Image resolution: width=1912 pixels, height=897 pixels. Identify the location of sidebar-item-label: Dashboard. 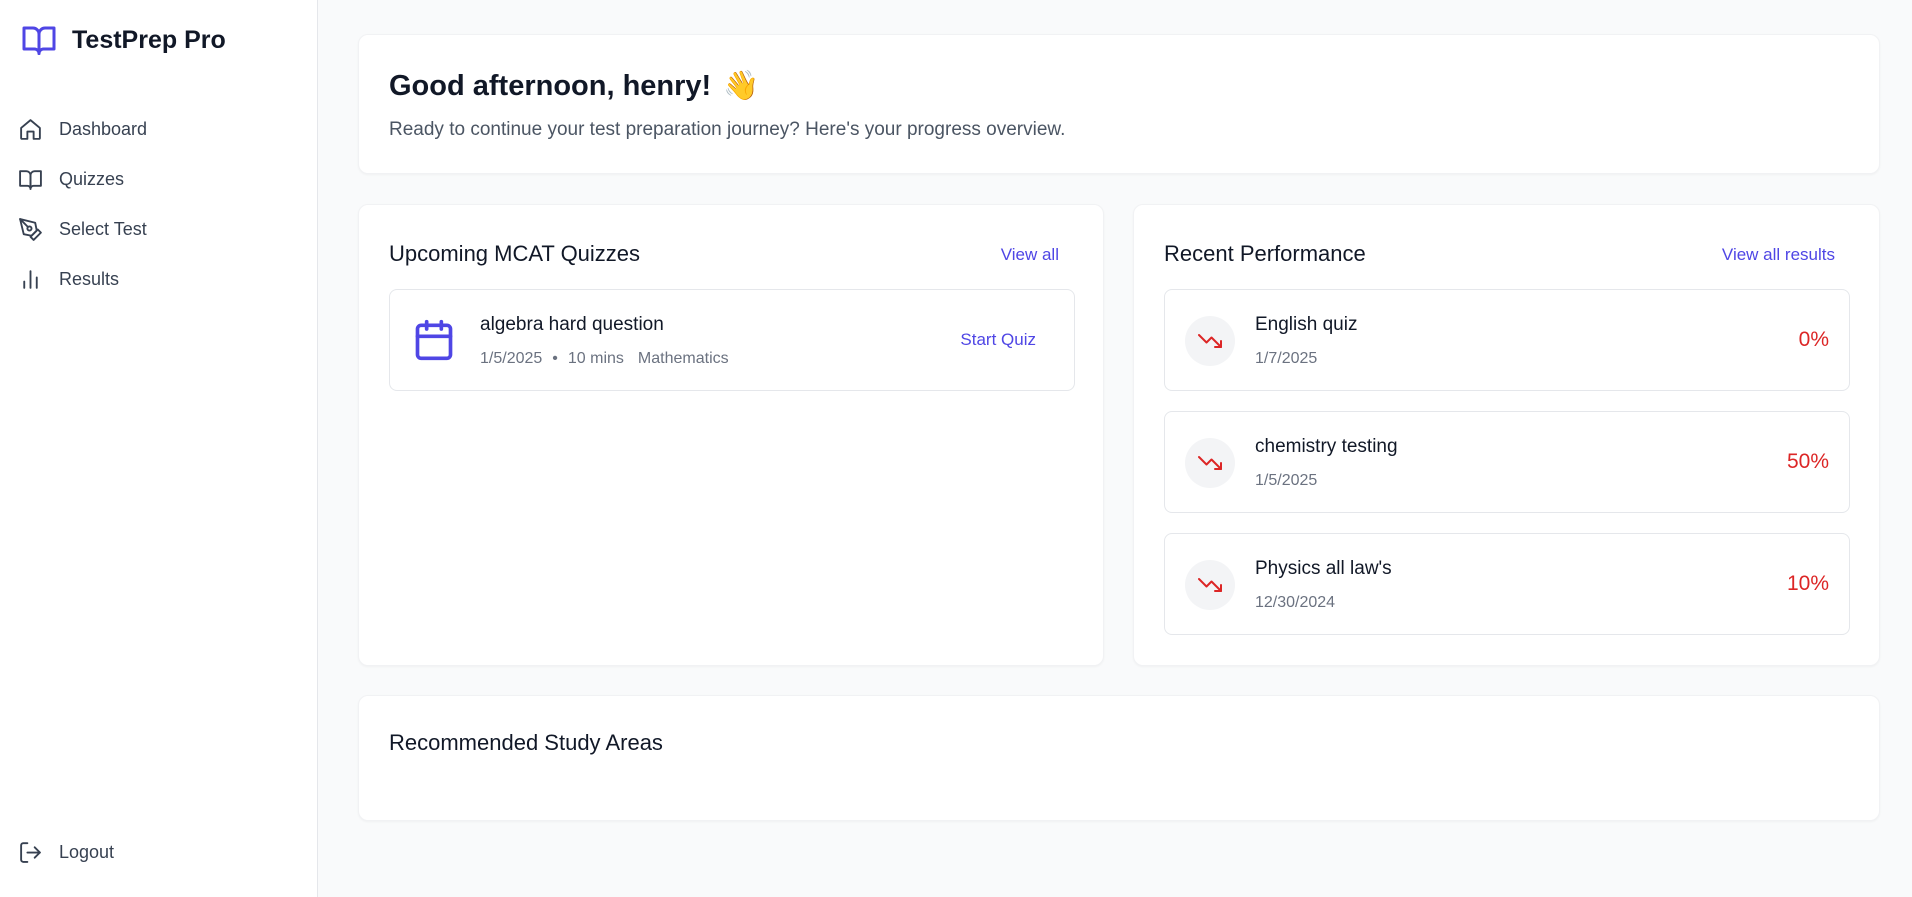
(103, 128).